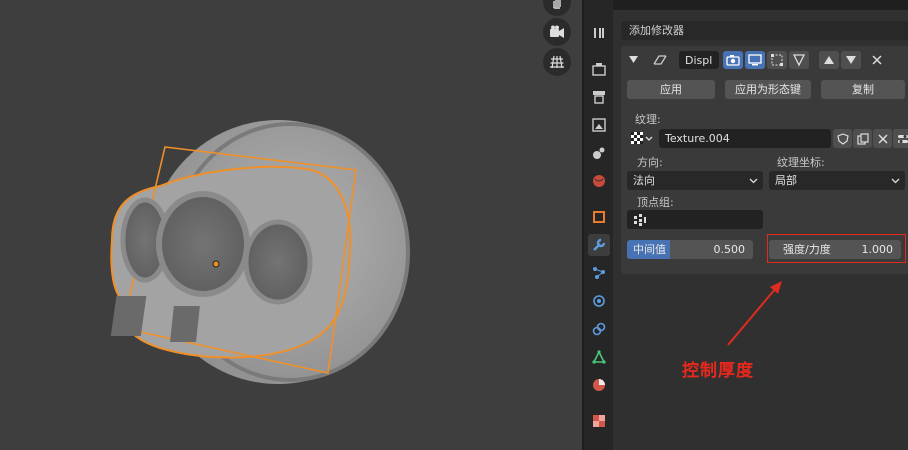 The image size is (908, 450). Describe the element at coordinates (829, 60) in the screenshot. I see `move-up-icon` at that location.